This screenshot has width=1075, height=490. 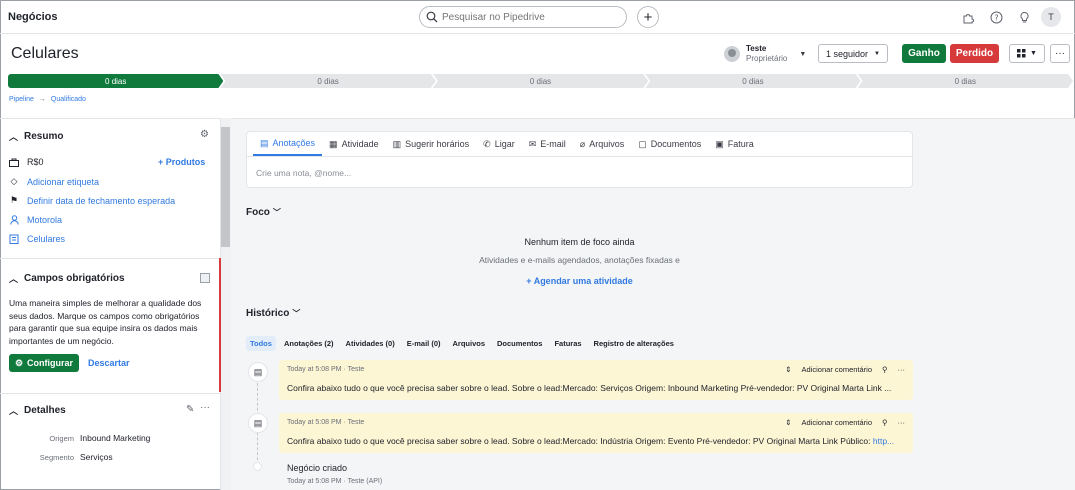 I want to click on note-actions: ⇕ Adicionar comentário ⚲ ···, so click(x=845, y=369).